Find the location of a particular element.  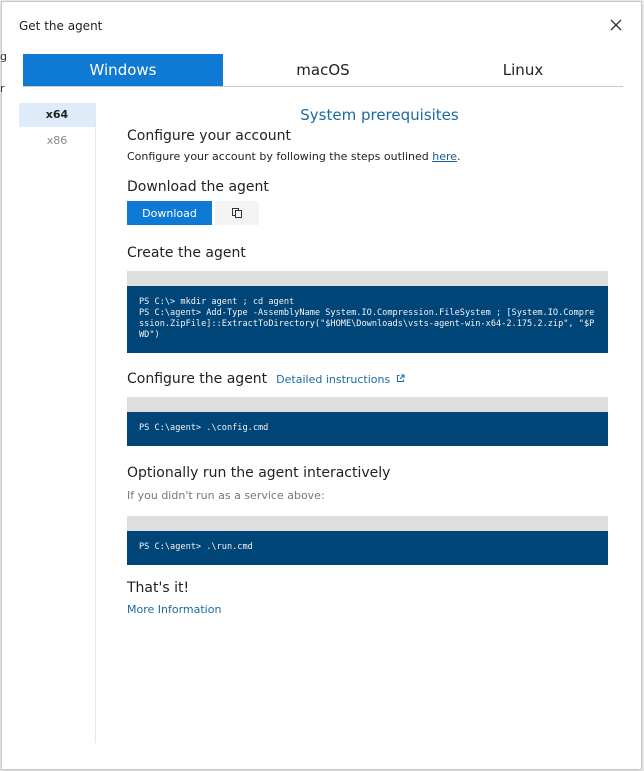

download-heading: Download the agent is located at coordinates (198, 187).